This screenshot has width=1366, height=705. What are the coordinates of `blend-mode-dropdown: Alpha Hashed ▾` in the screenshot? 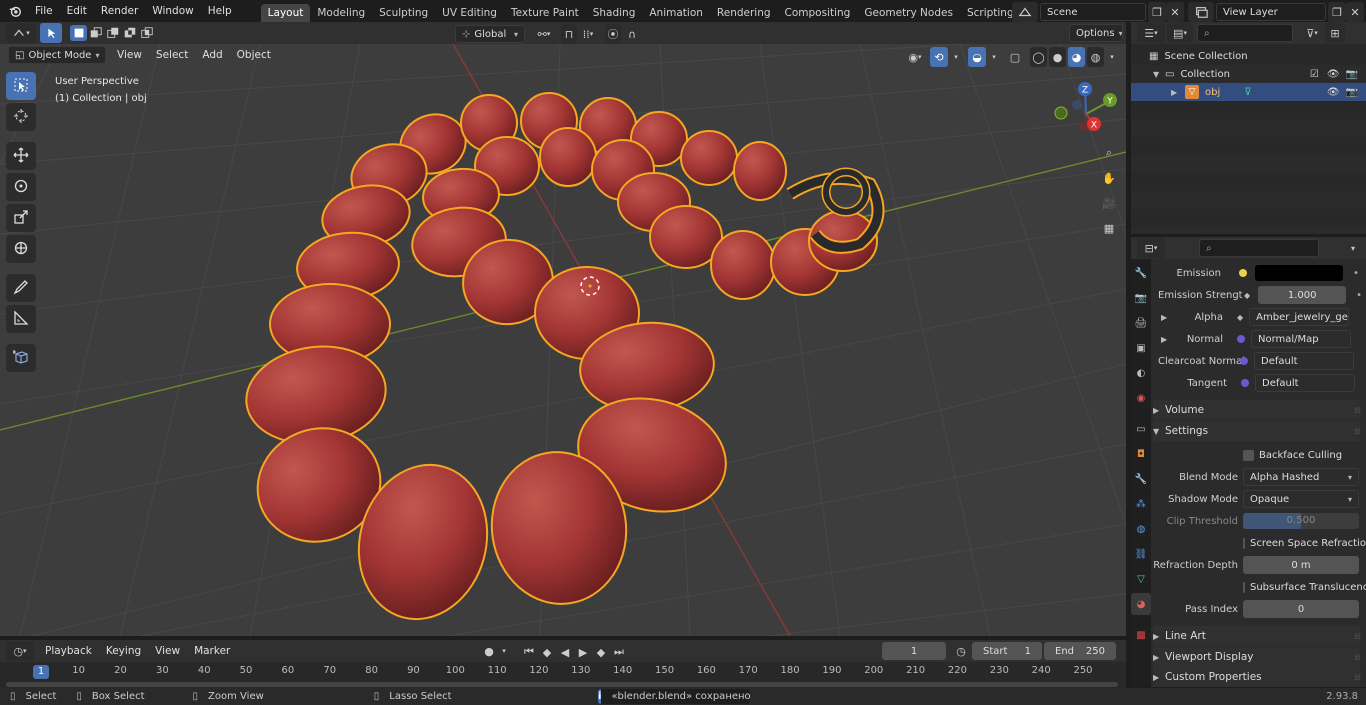 It's located at (1301, 477).